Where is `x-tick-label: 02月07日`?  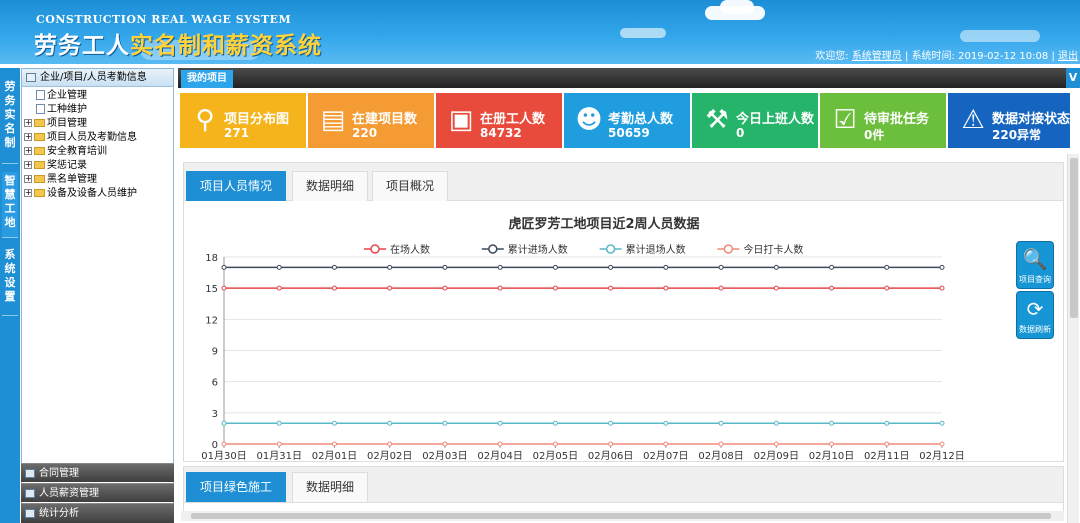
x-tick-label: 02月07日 is located at coordinates (665, 456).